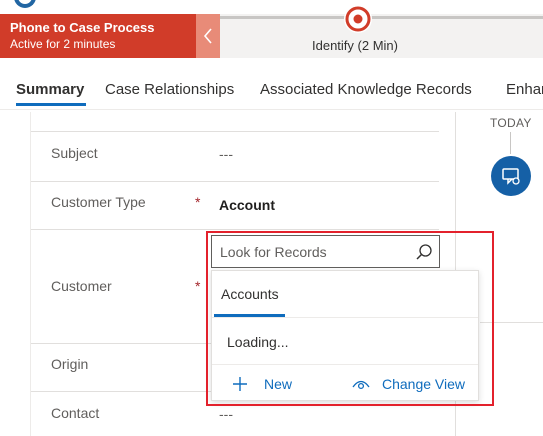  I want to click on tab-enhanced: Enhanced, so click(524, 89).